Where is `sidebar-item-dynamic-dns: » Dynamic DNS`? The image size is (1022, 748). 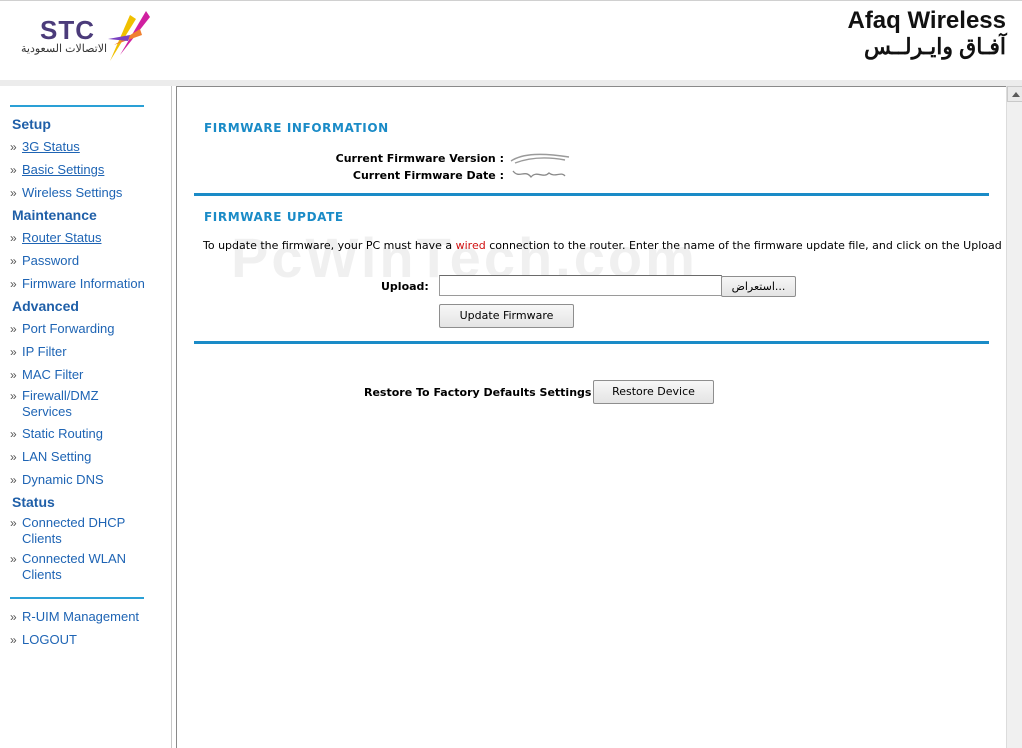
sidebar-item-dynamic-dns: » Dynamic DNS is located at coordinates (85, 480).